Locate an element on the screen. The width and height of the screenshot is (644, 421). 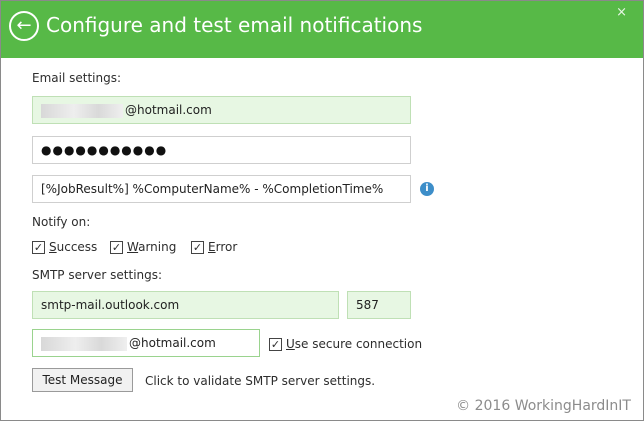
copyright-watermark: © 2016 WorkingHardInIT is located at coordinates (543, 406).